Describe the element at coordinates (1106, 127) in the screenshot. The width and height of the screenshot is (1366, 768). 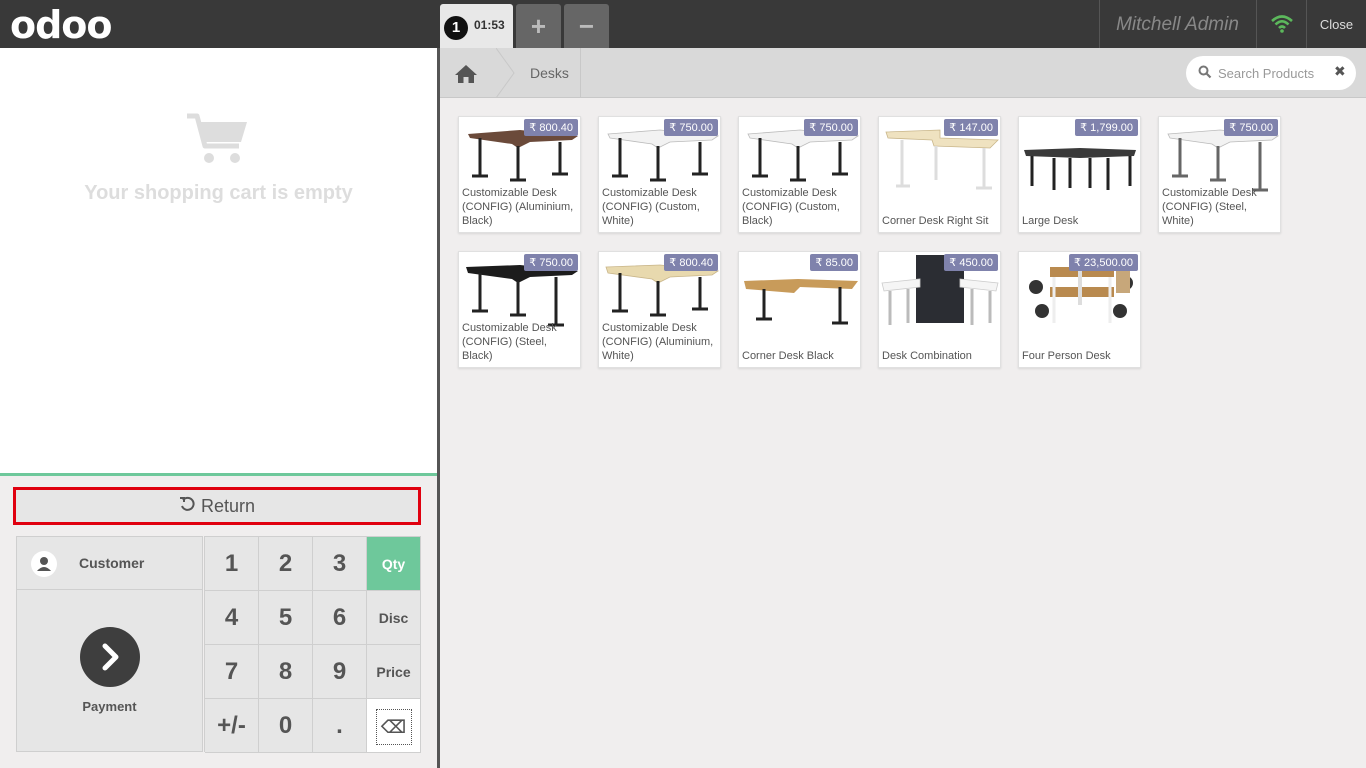
I see `product-price: ₹ 1,799.00` at that location.